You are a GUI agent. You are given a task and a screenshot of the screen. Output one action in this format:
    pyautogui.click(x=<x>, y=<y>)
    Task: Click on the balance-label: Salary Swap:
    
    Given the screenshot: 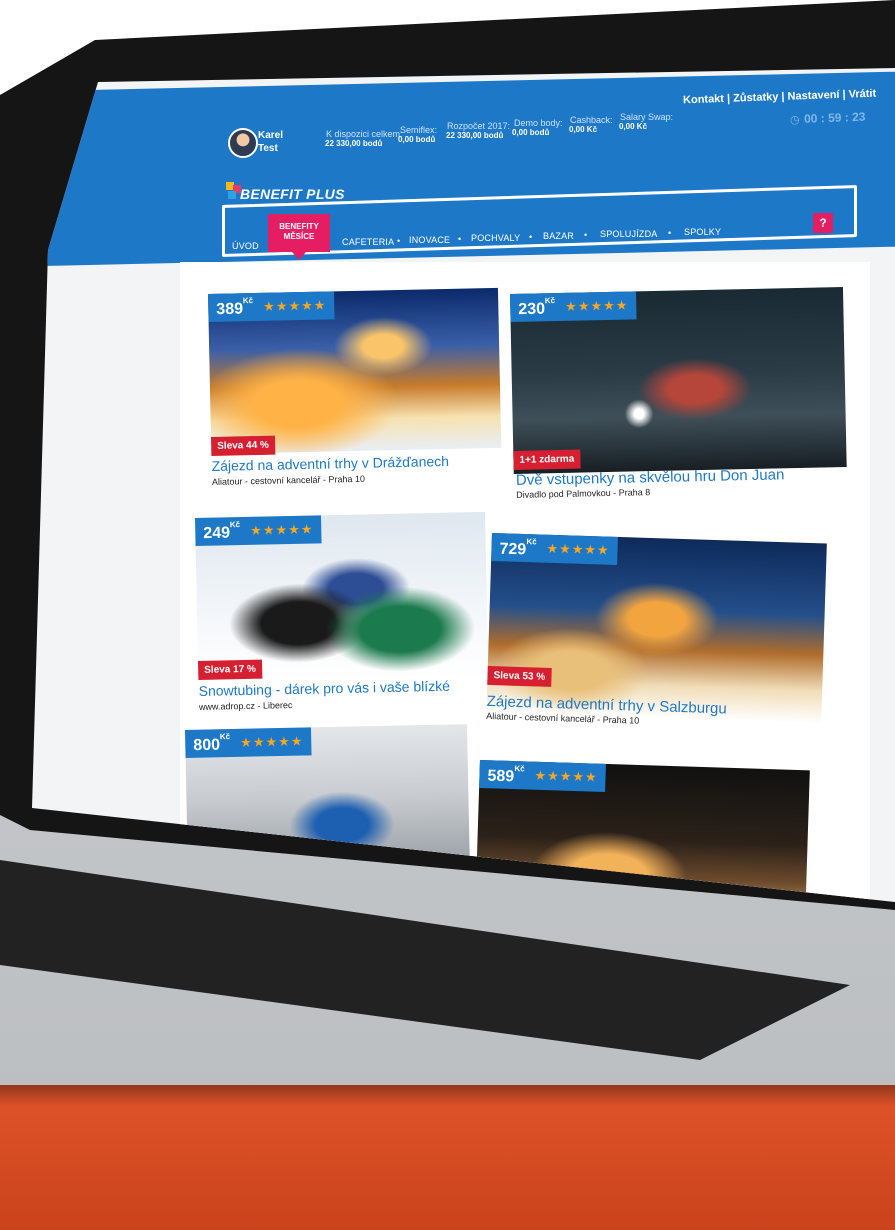 What is the action you would take?
    pyautogui.click(x=647, y=117)
    